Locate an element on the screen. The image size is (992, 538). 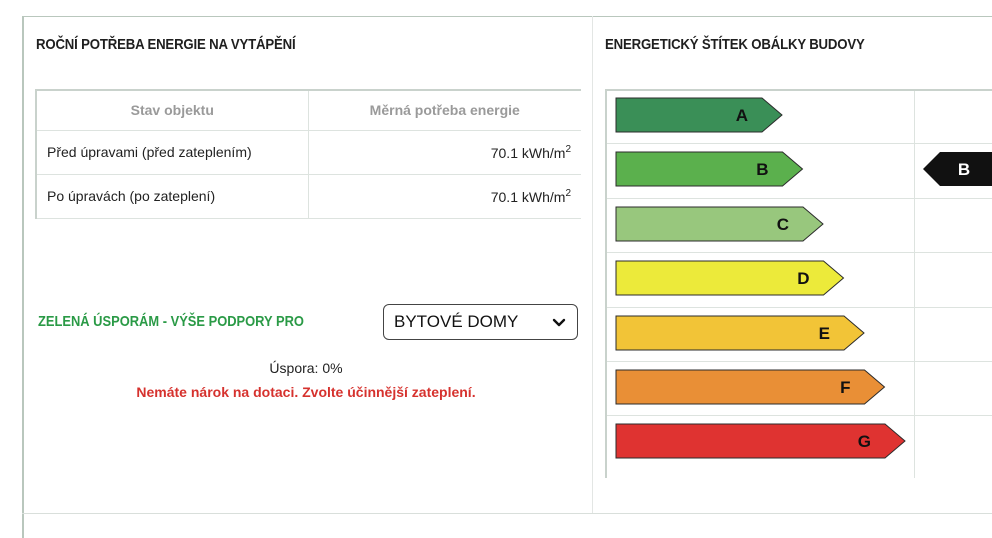
row-label-before: Před úpravami (před zateplením) is located at coordinates (172, 152).